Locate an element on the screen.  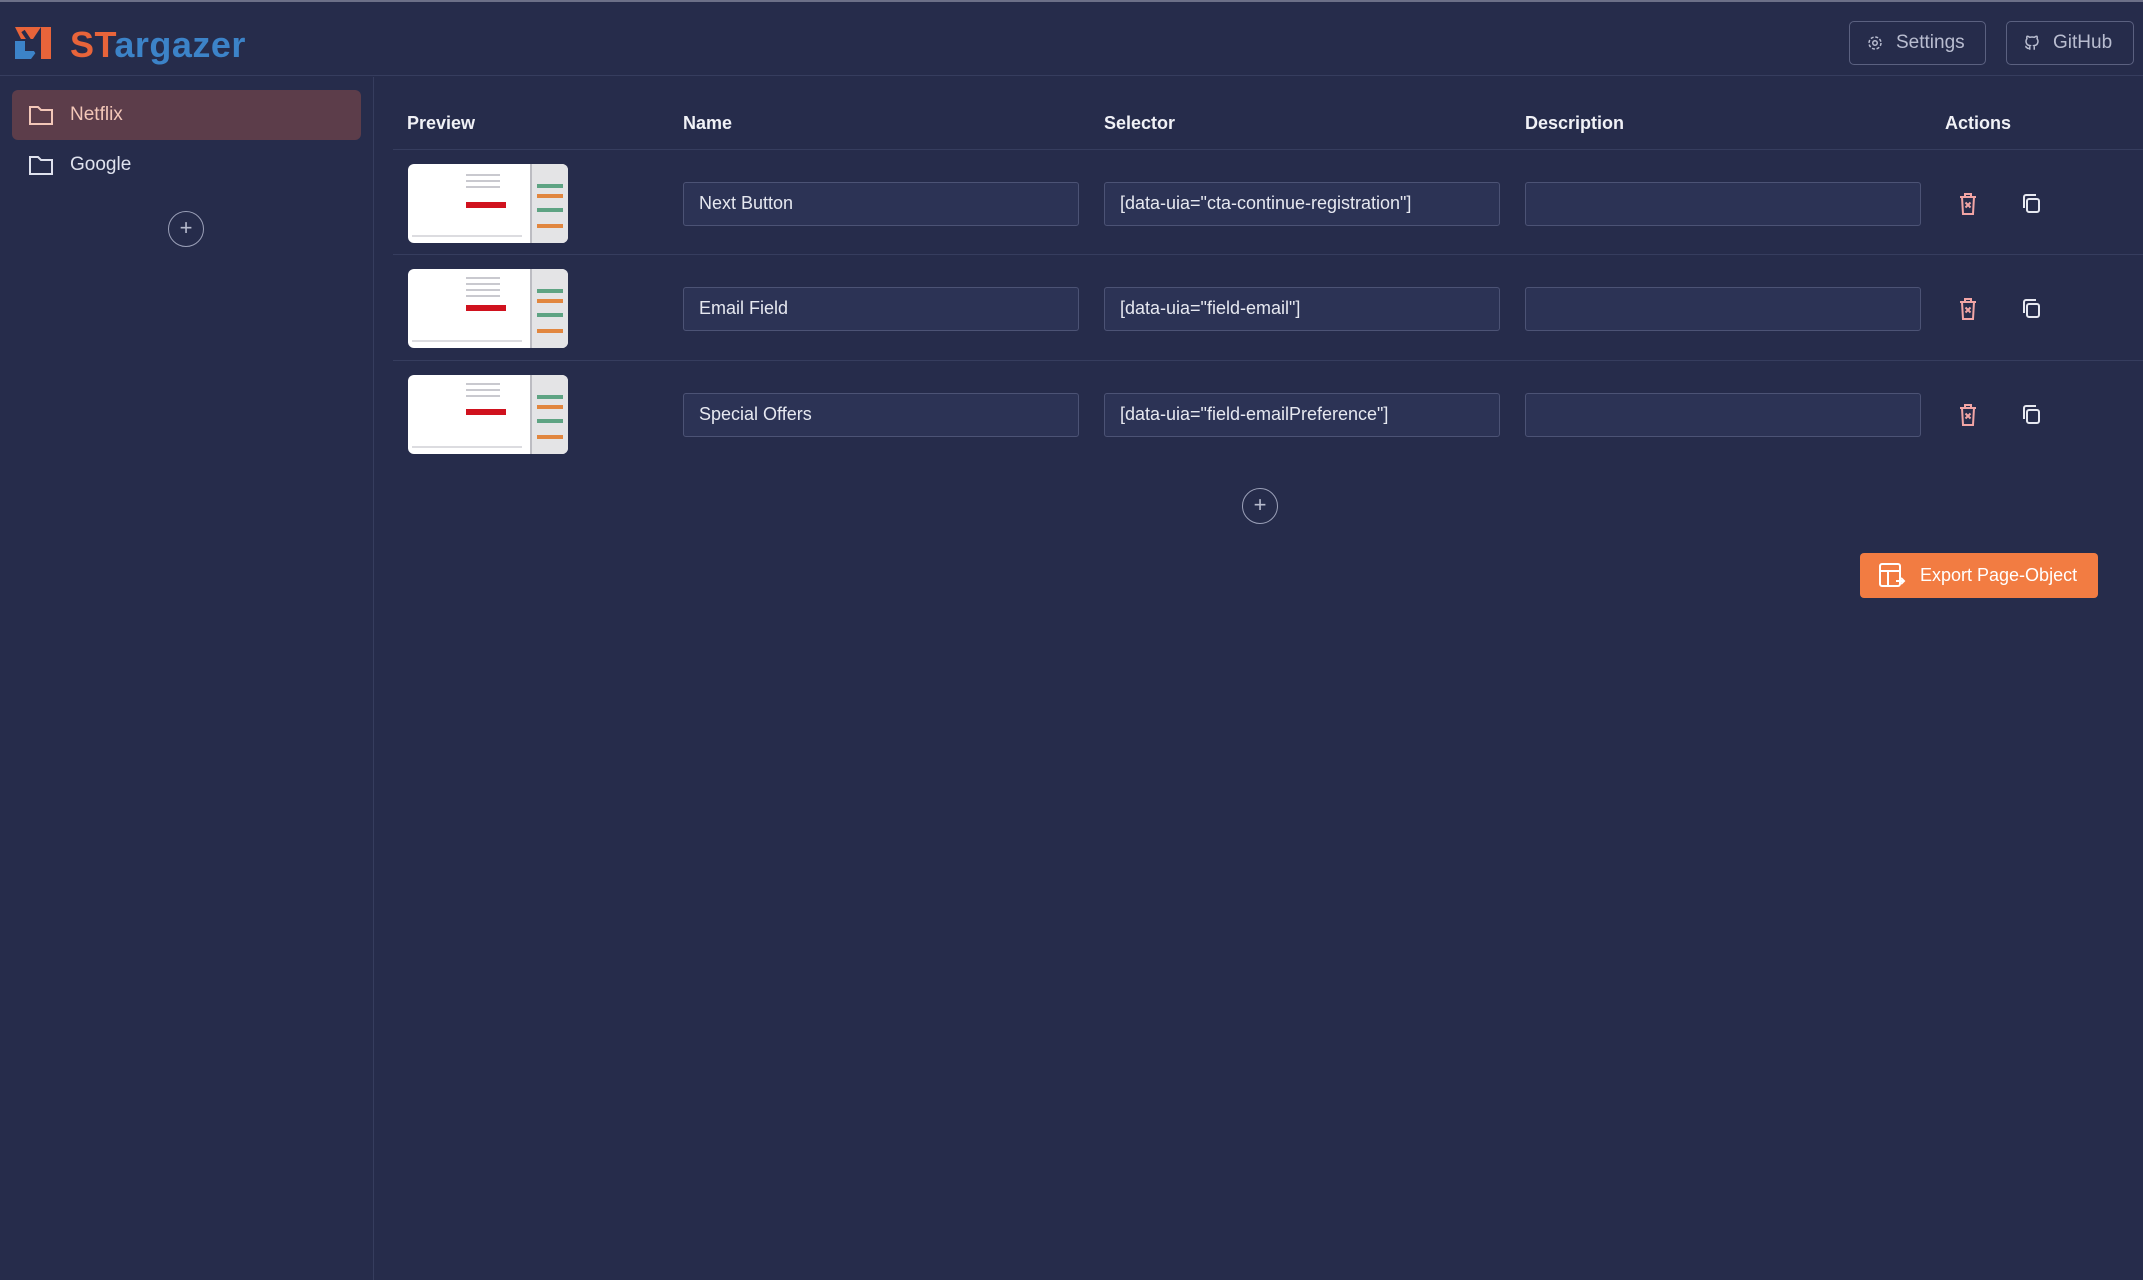
table-export-icon is located at coordinates (1892, 574).